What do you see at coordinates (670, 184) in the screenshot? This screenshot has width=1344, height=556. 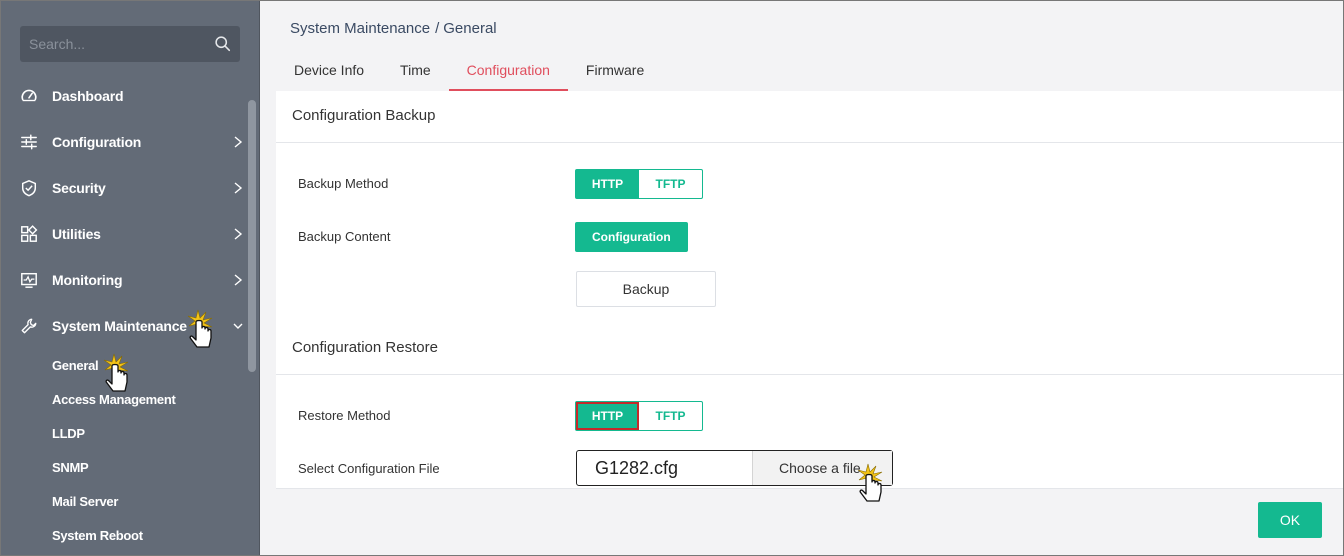 I see `backup-method-tftp: TFTP` at bounding box center [670, 184].